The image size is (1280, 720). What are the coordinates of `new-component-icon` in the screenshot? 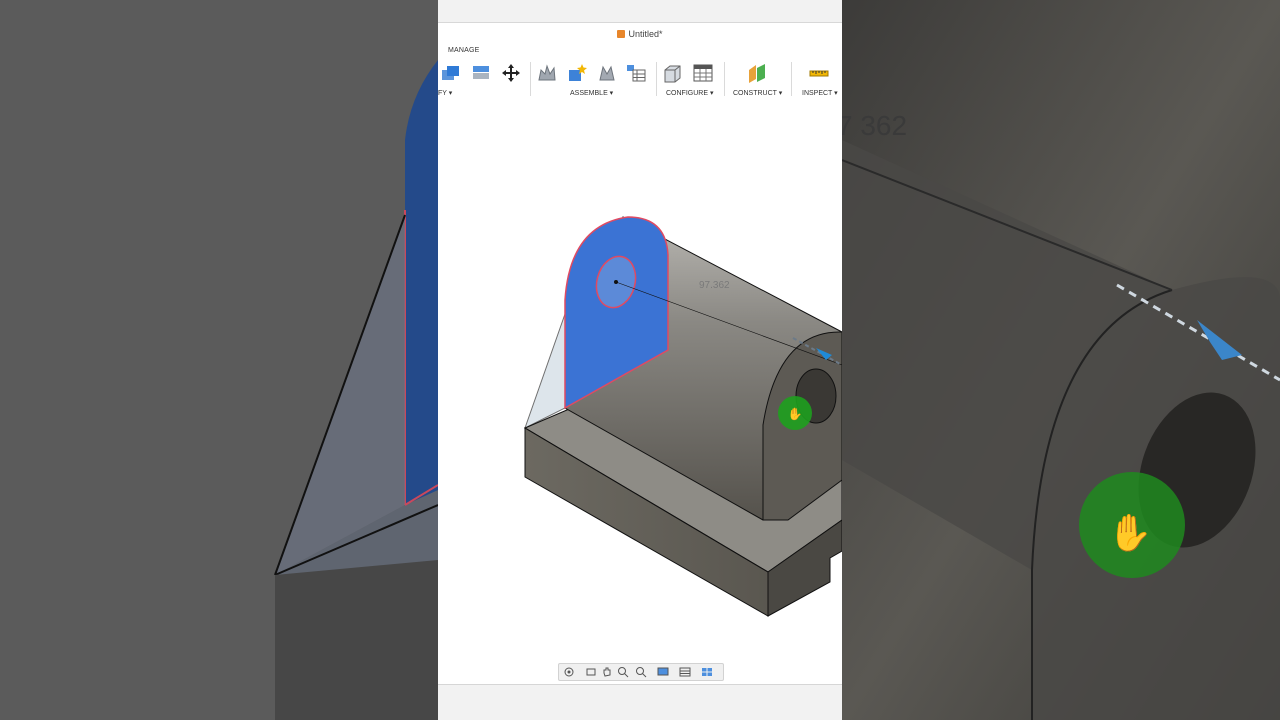 It's located at (577, 73).